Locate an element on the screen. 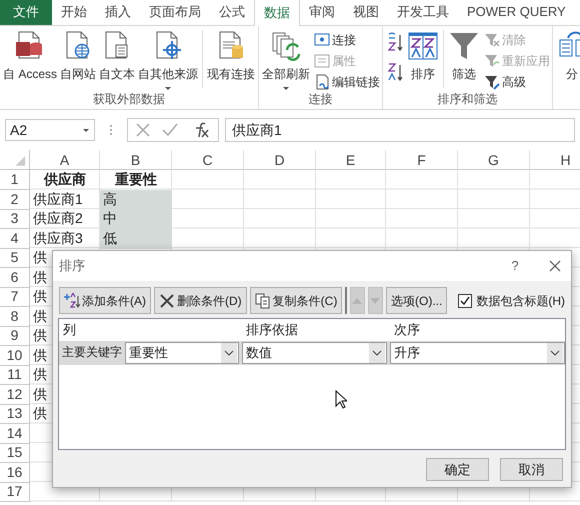 Image resolution: width=580 pixels, height=505 pixels. group-label: 连接 is located at coordinates (321, 99).